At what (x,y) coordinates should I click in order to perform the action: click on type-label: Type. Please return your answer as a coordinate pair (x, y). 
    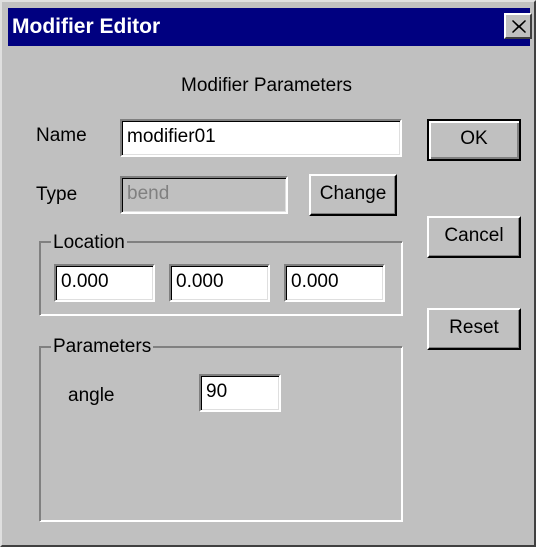
    Looking at the image, I should click on (57, 194).